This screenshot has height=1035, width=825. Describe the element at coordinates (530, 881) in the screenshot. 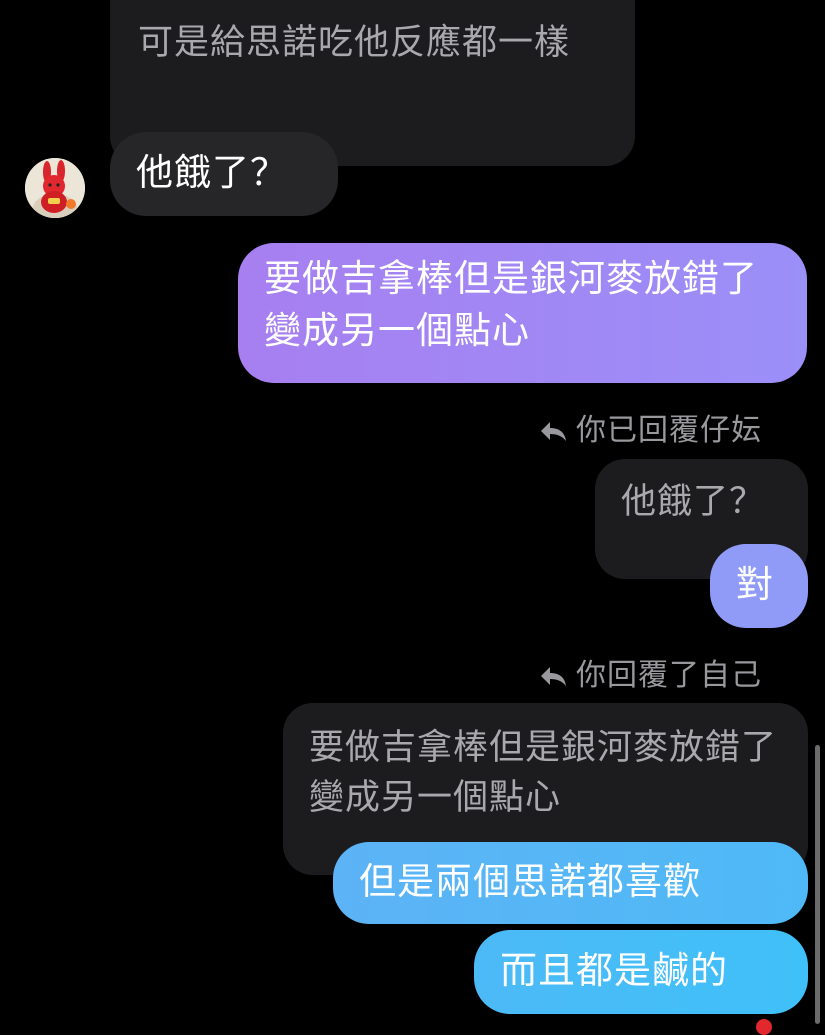

I see `outgoing-message-text: 但是兩個思諾都喜歡` at that location.